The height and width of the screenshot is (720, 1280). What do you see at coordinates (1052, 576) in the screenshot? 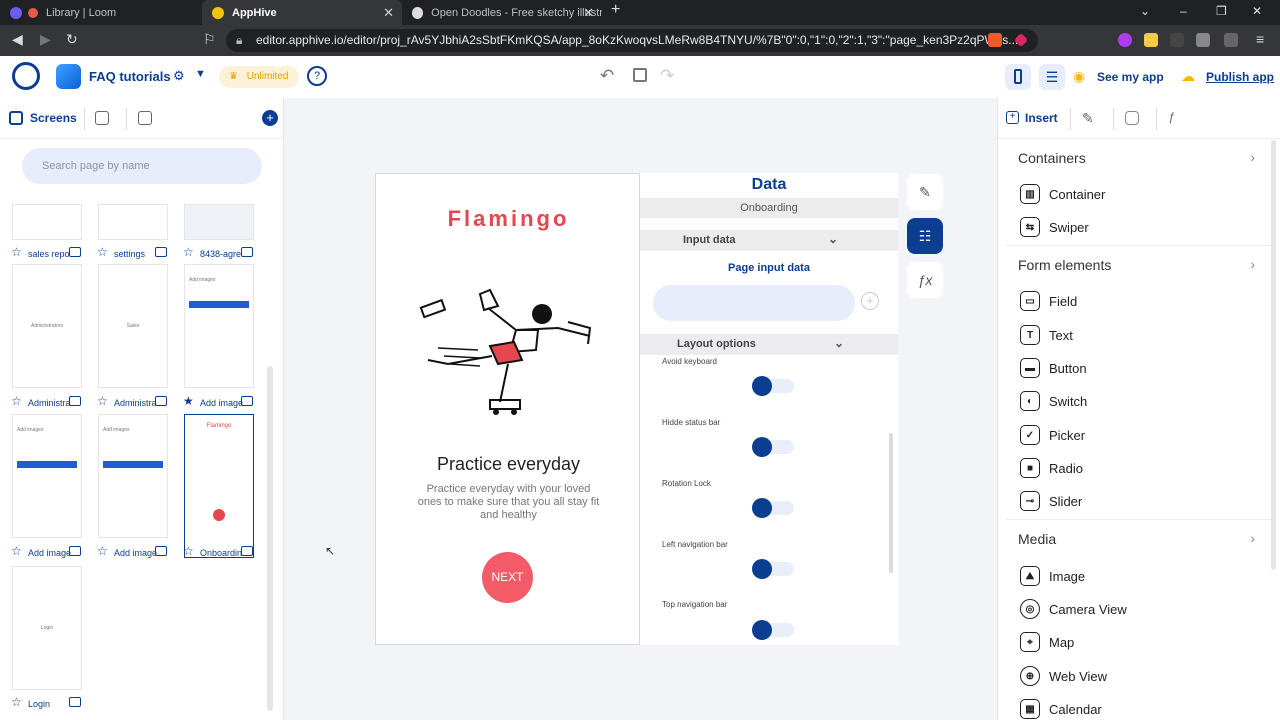
I see `insert-image: ⛰ Image` at bounding box center [1052, 576].